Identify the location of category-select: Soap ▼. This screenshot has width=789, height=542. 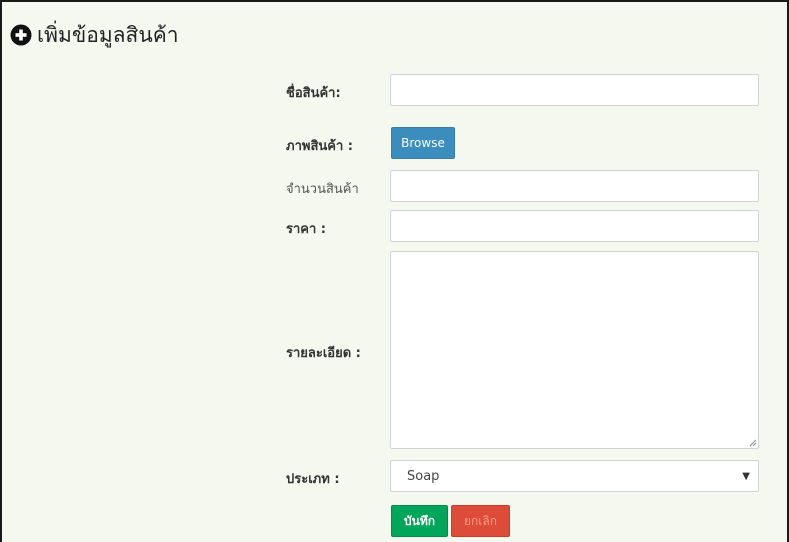
(574, 476).